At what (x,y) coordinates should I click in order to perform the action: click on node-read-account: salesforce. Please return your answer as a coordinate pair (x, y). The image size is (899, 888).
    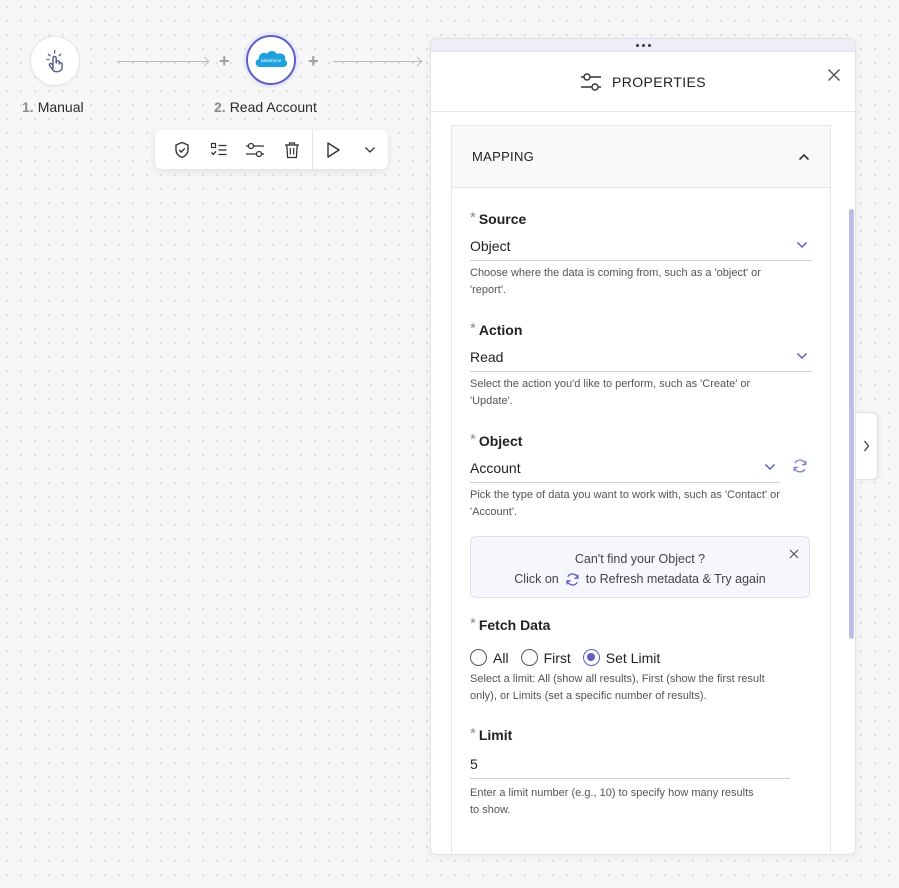
    Looking at the image, I should click on (271, 60).